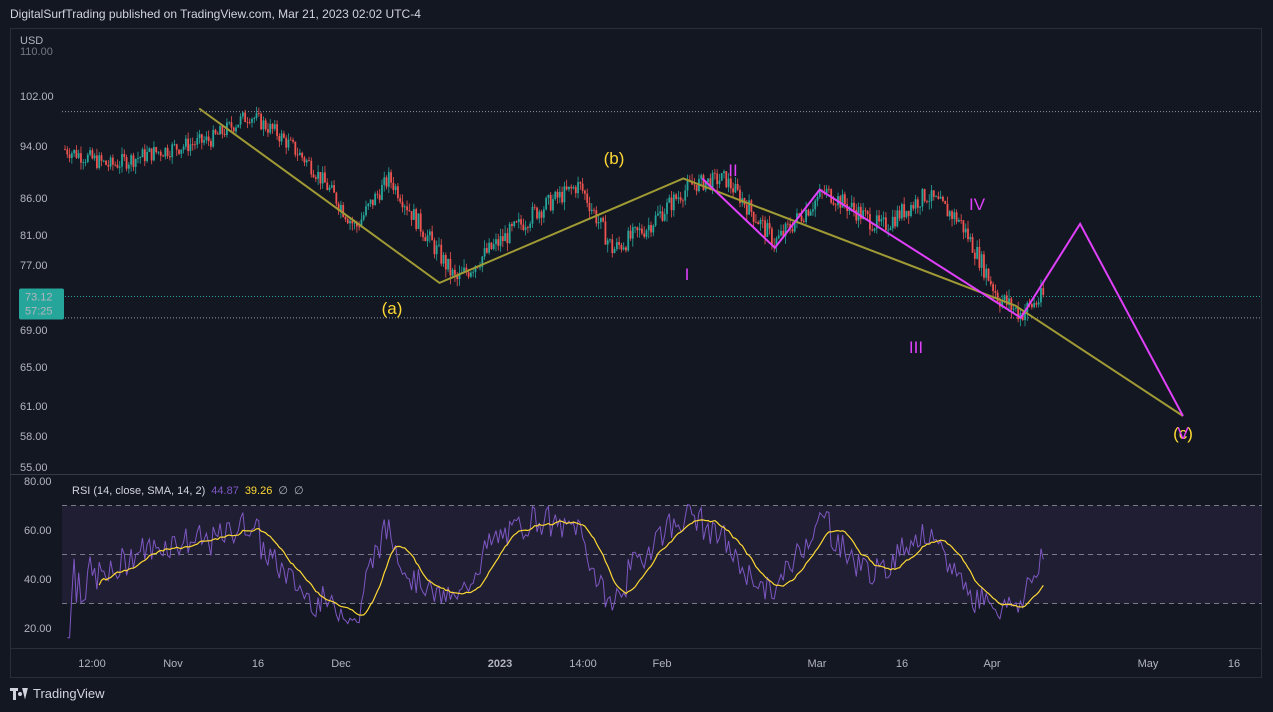 The width and height of the screenshot is (1273, 712). What do you see at coordinates (1234, 664) in the screenshot?
I see `time-tick-label: 16` at bounding box center [1234, 664].